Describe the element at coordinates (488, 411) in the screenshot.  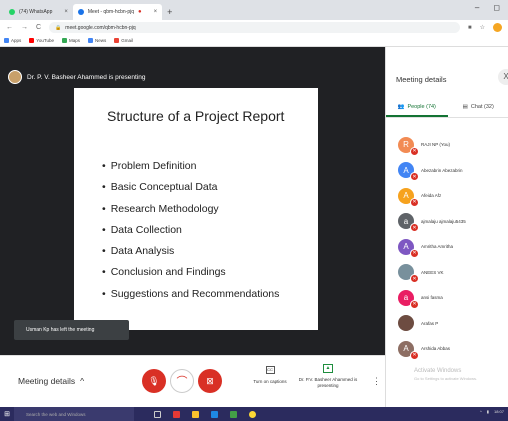
I see `network-icon: ▮` at that location.